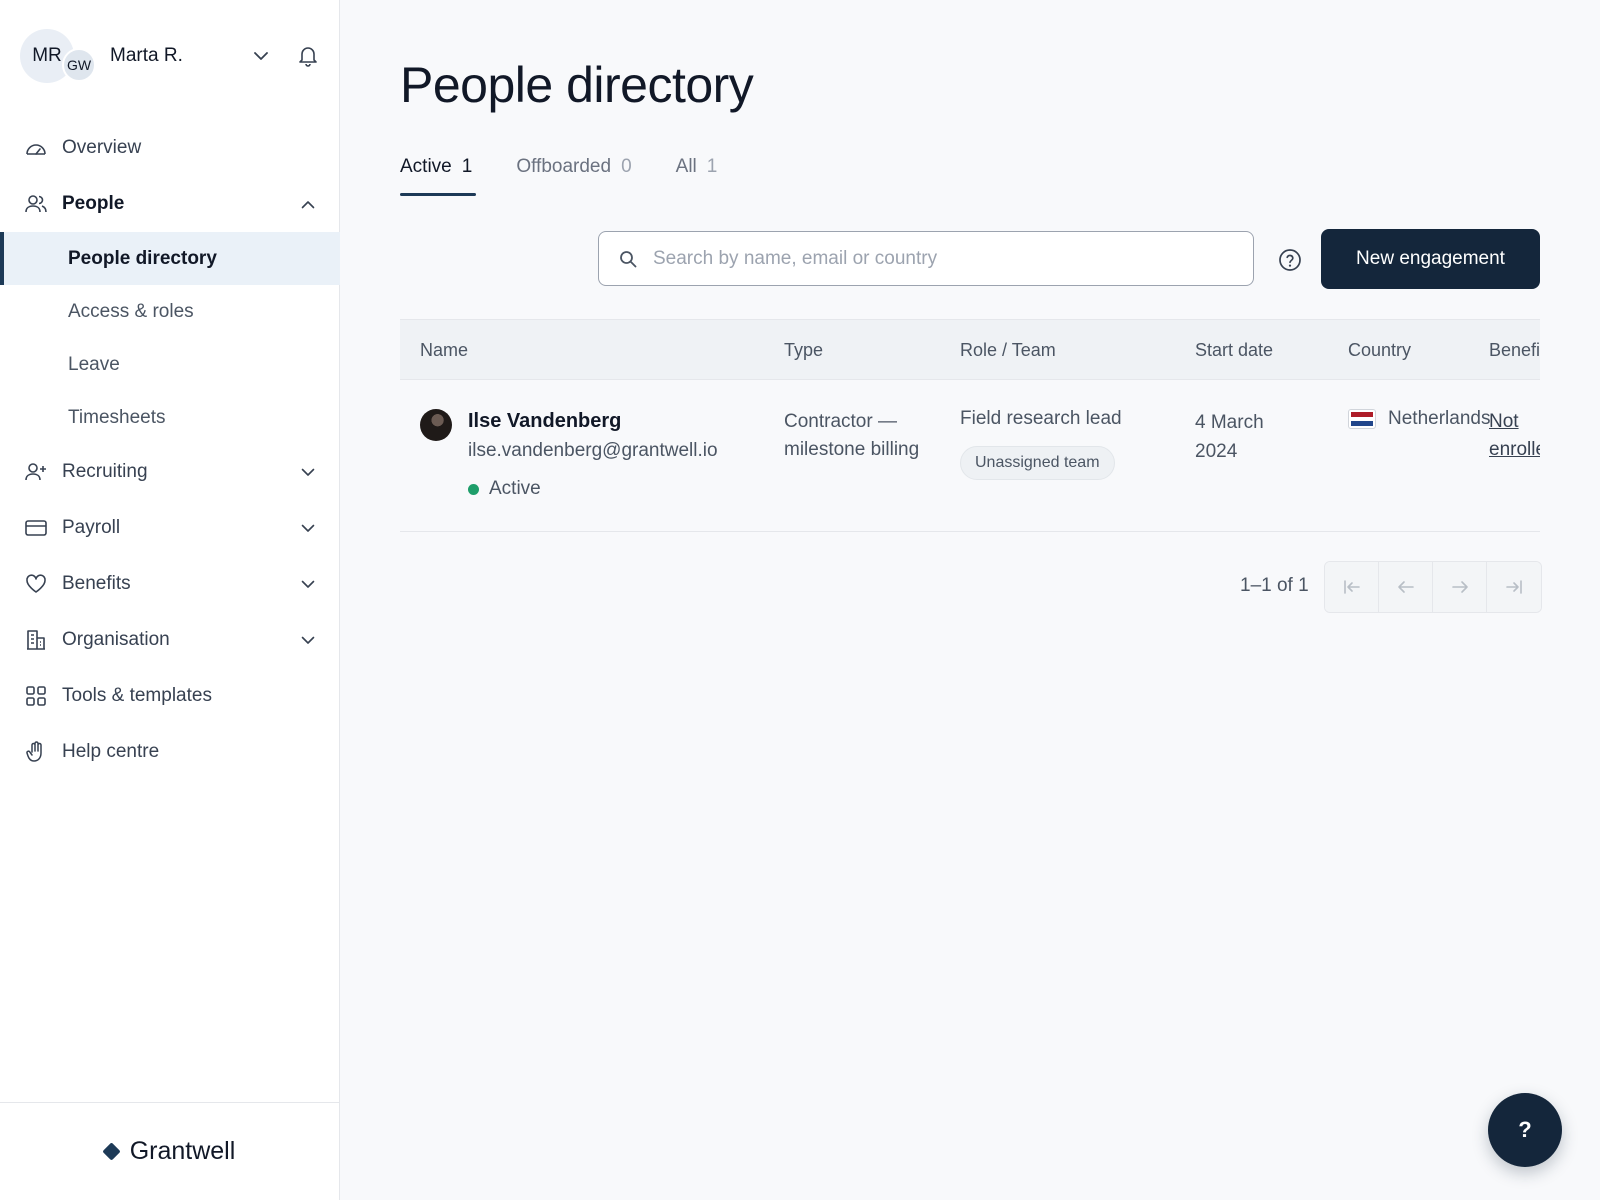  I want to click on page-title: People directory, so click(577, 85).